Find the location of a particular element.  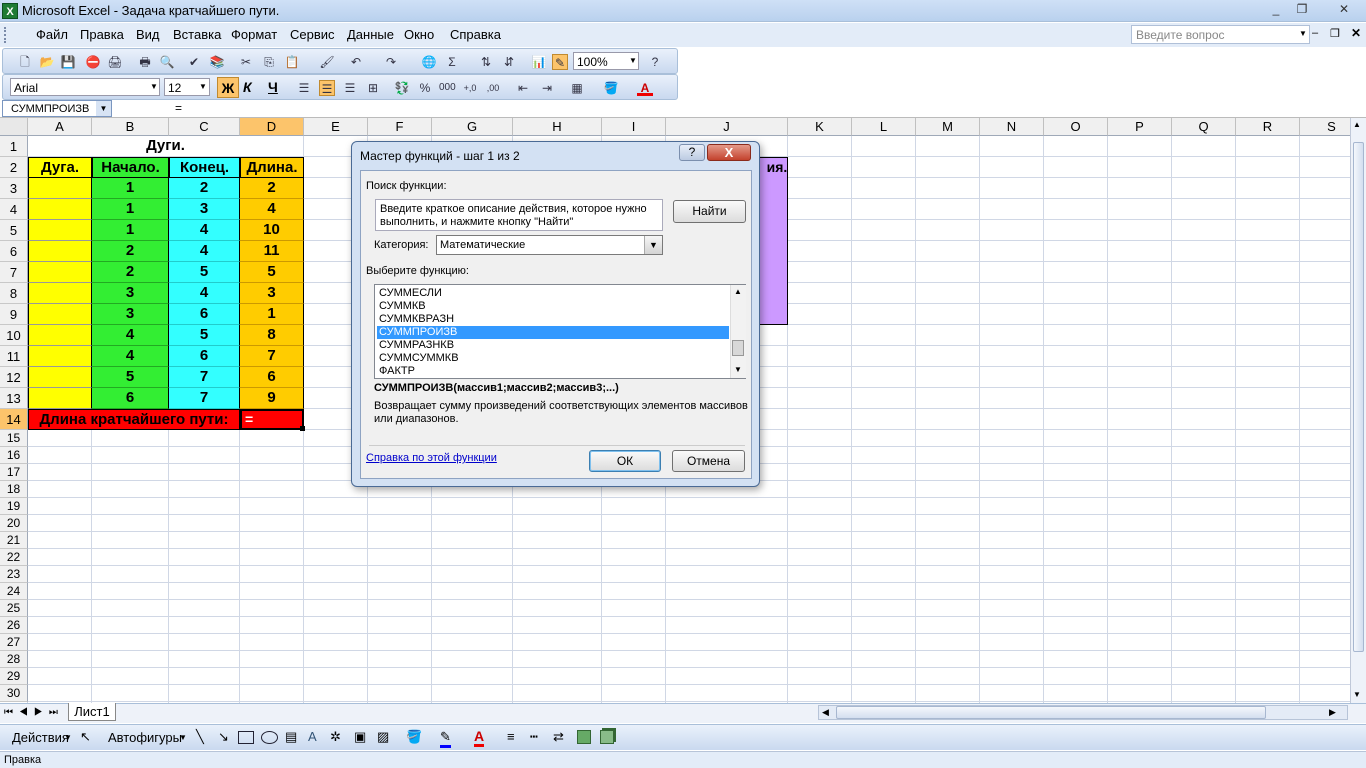

row-header-5: 5 is located at coordinates (14, 230).